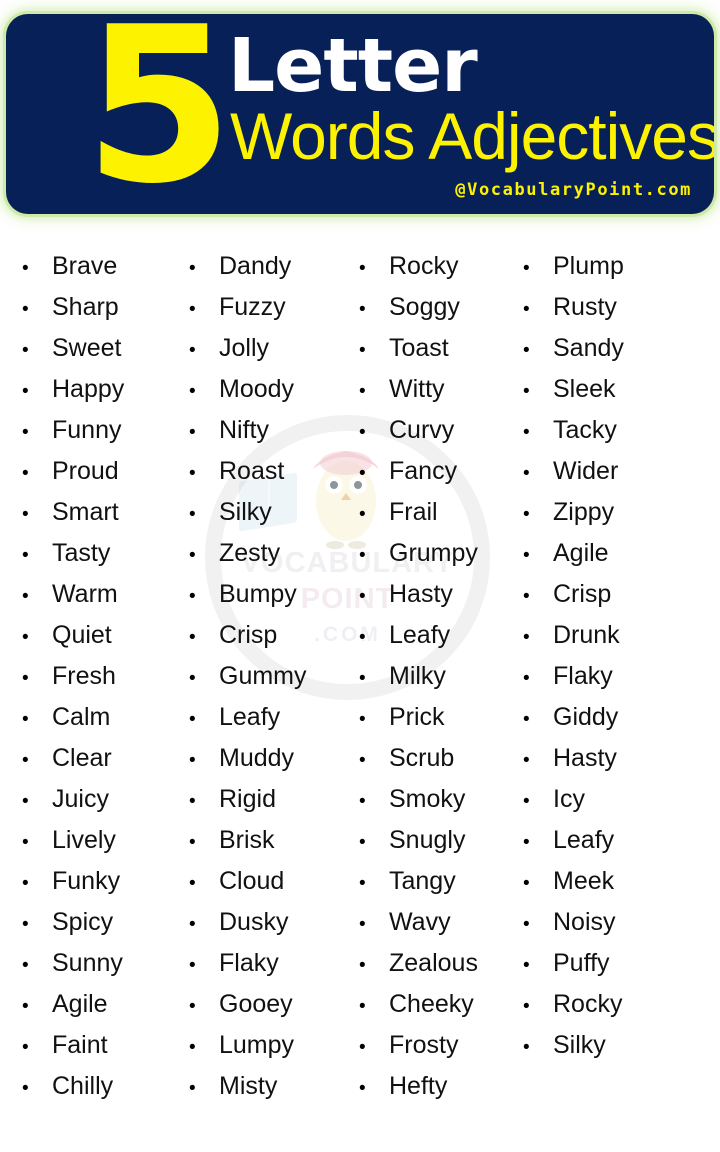 The width and height of the screenshot is (720, 1152). What do you see at coordinates (257, 389) in the screenshot?
I see `word-label: Moody` at bounding box center [257, 389].